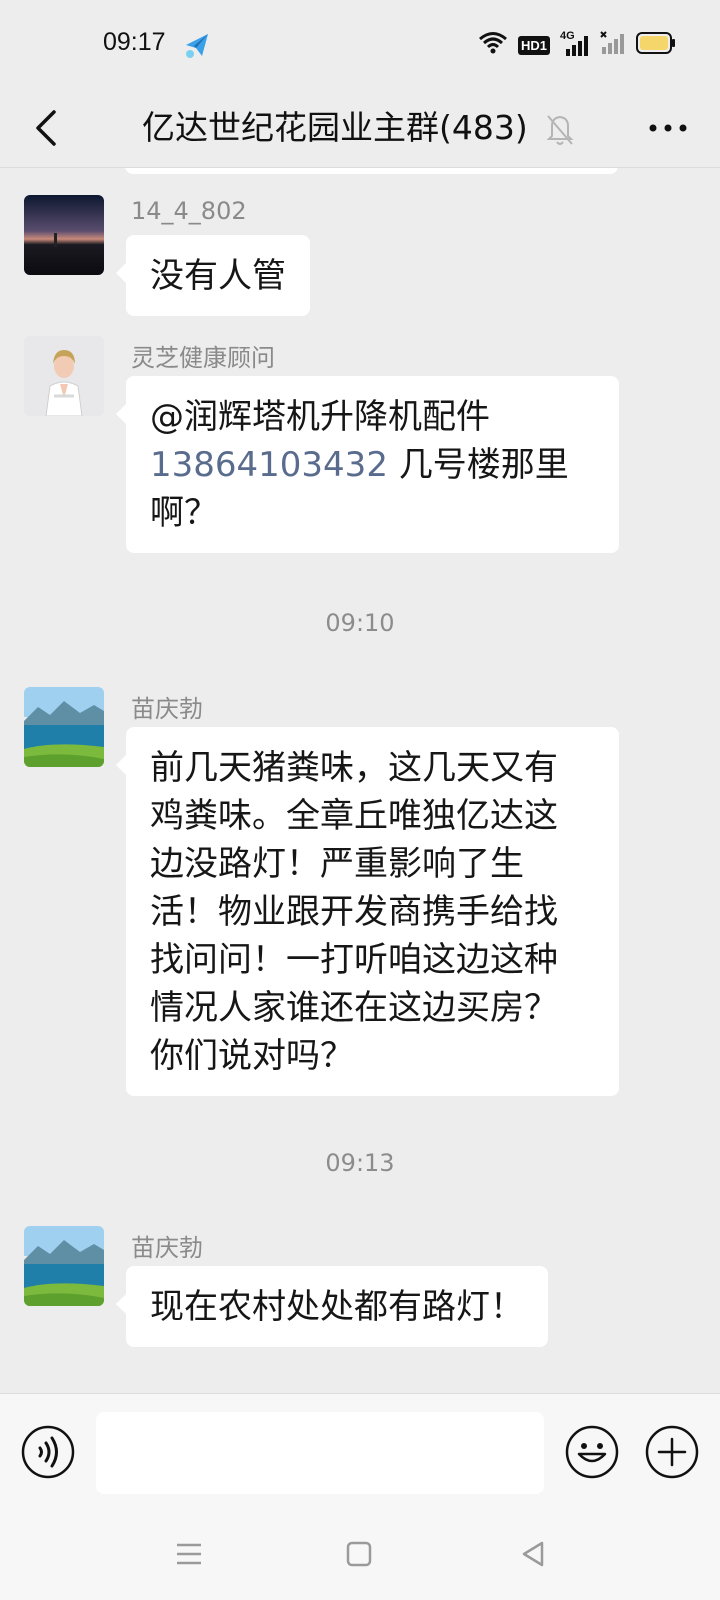 The width and height of the screenshot is (720, 1600). Describe the element at coordinates (613, 45) in the screenshot. I see `signal-icon` at that location.